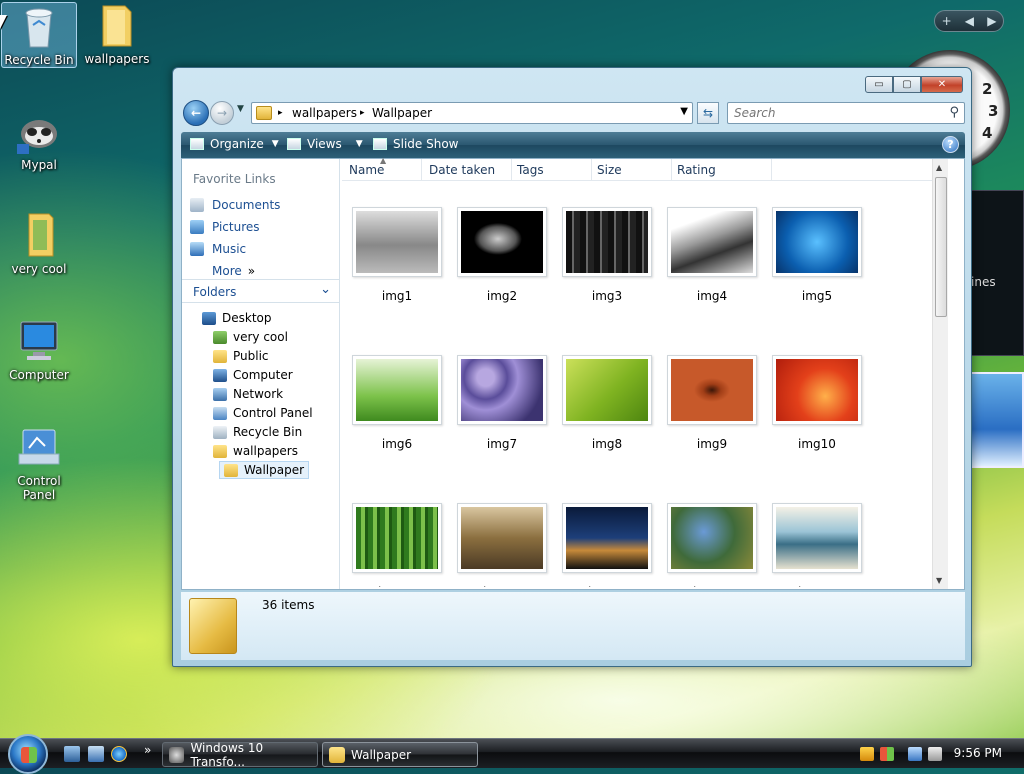  Describe the element at coordinates (607, 403) in the screenshot. I see `file-thumbnail-img8: img8` at that location.